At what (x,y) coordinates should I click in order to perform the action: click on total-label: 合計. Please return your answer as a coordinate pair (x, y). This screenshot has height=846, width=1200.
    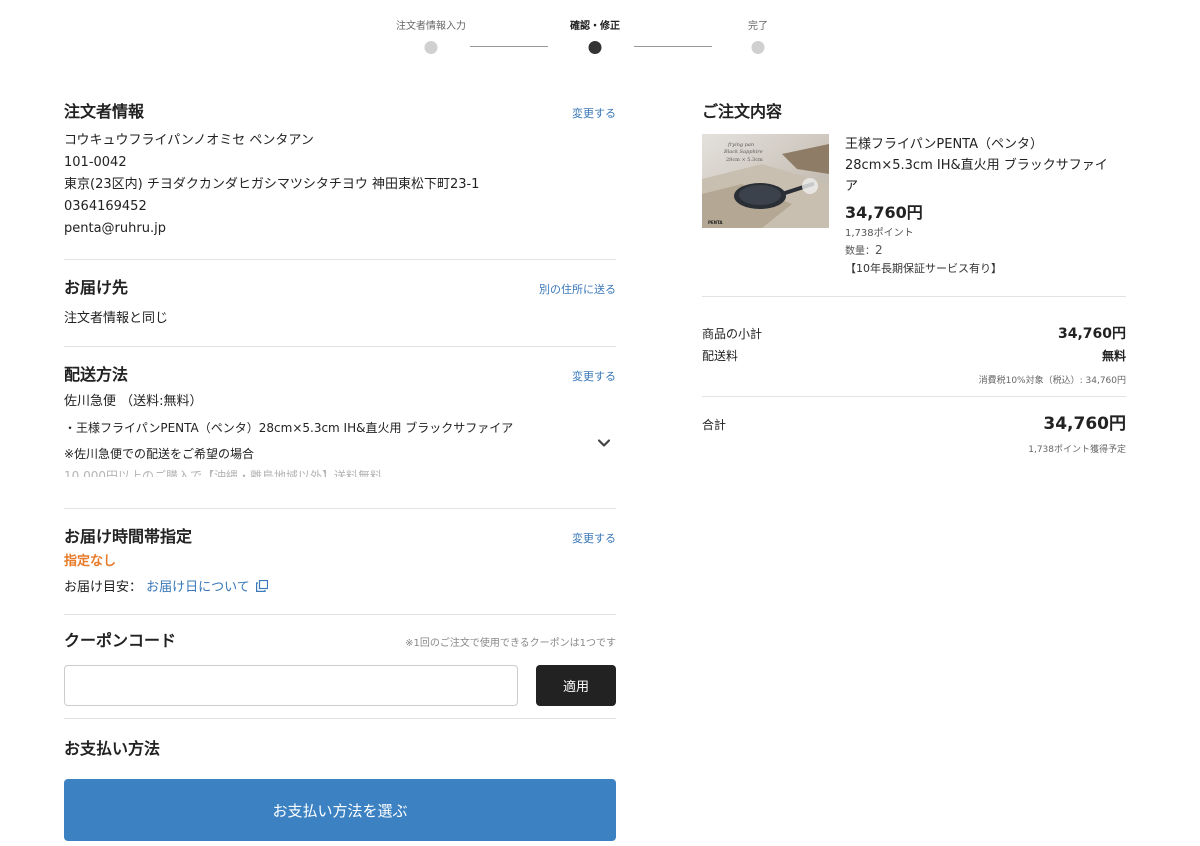
    Looking at the image, I should click on (714, 425).